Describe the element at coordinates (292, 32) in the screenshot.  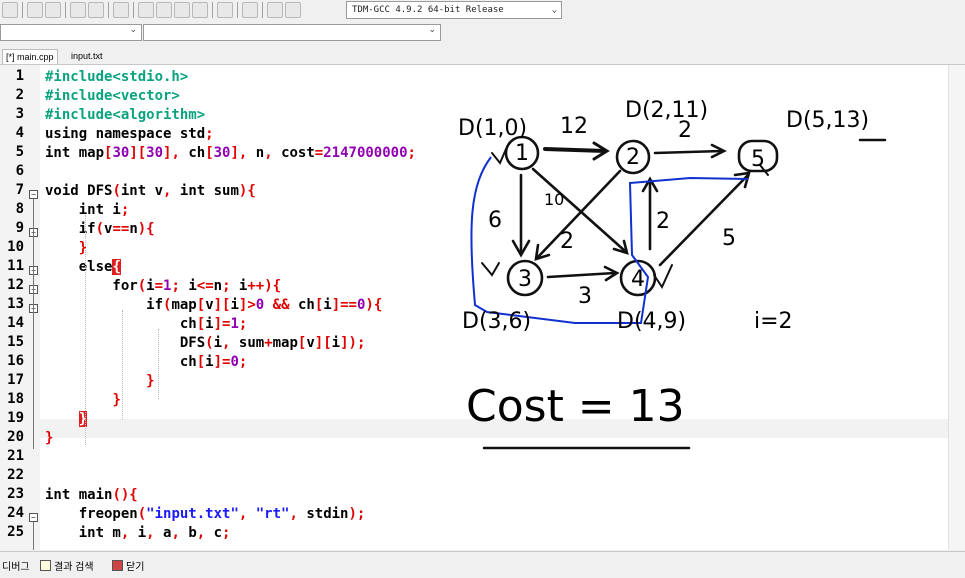
I see `member-select: ⌄` at that location.